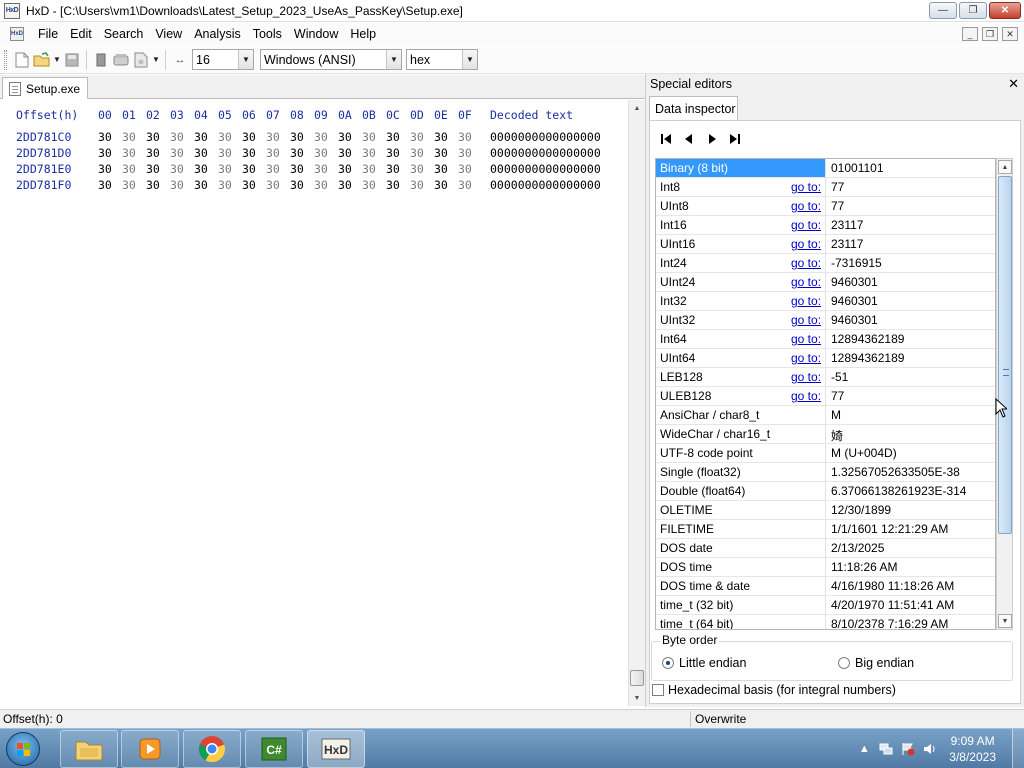  I want to click on inspector-row: Single (float32) 1.32567052633505E-38, so click(825, 472).